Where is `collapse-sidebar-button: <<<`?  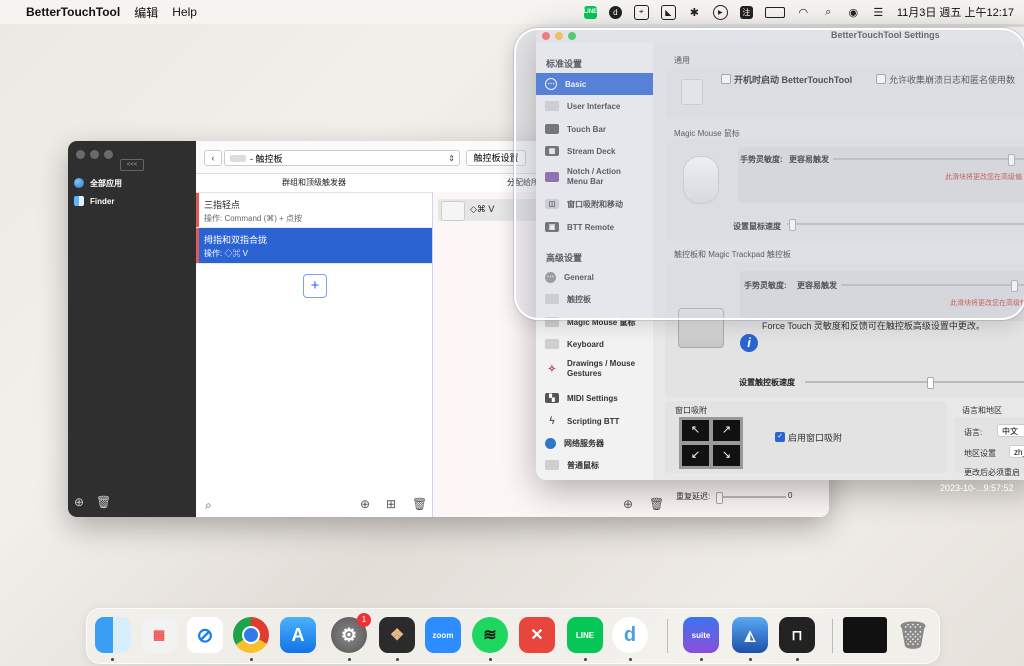
collapse-sidebar-button: <<< is located at coordinates (132, 165).